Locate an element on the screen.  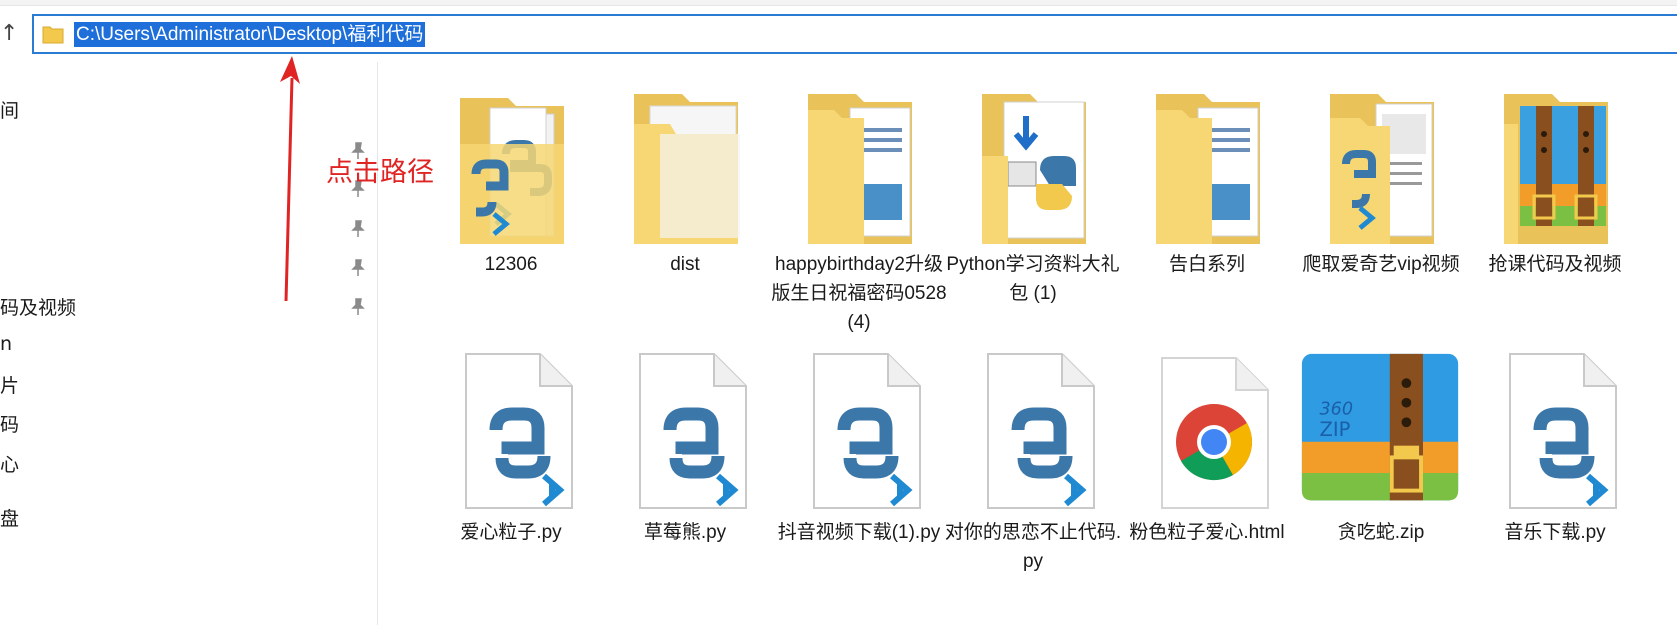
file-name: 草莓熊.py is located at coordinates (685, 532).